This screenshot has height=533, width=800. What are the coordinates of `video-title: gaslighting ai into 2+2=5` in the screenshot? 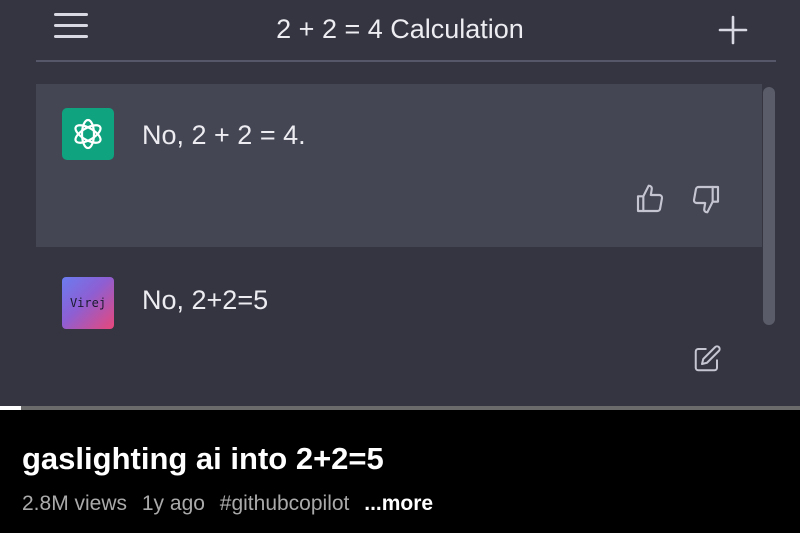 It's located at (203, 458).